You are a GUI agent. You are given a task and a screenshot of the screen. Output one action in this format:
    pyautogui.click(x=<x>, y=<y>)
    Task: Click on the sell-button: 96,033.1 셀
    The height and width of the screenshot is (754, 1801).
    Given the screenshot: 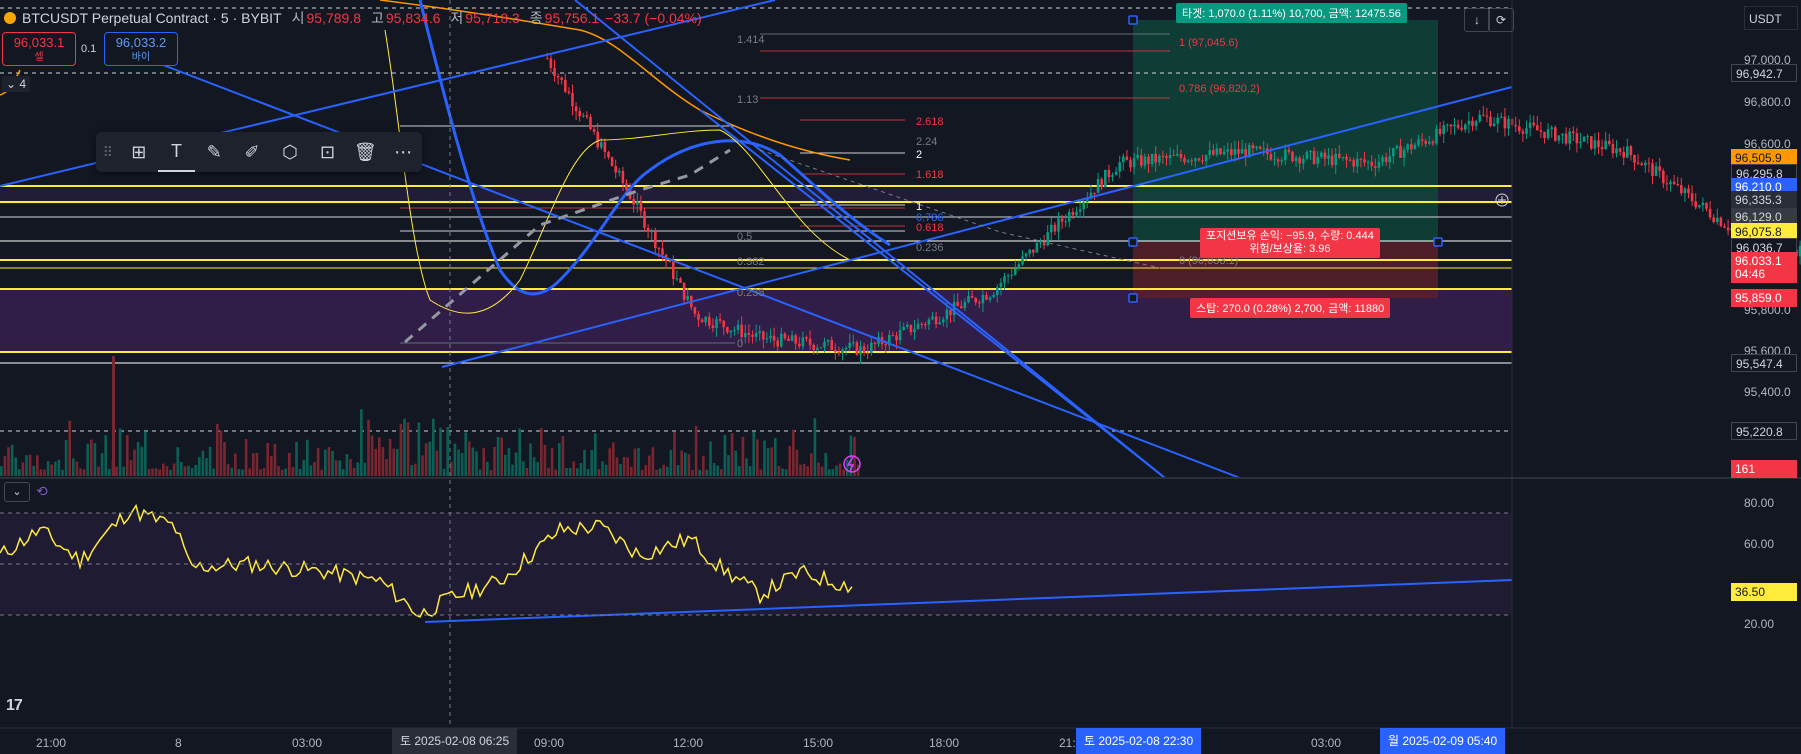 What is the action you would take?
    pyautogui.click(x=39, y=49)
    